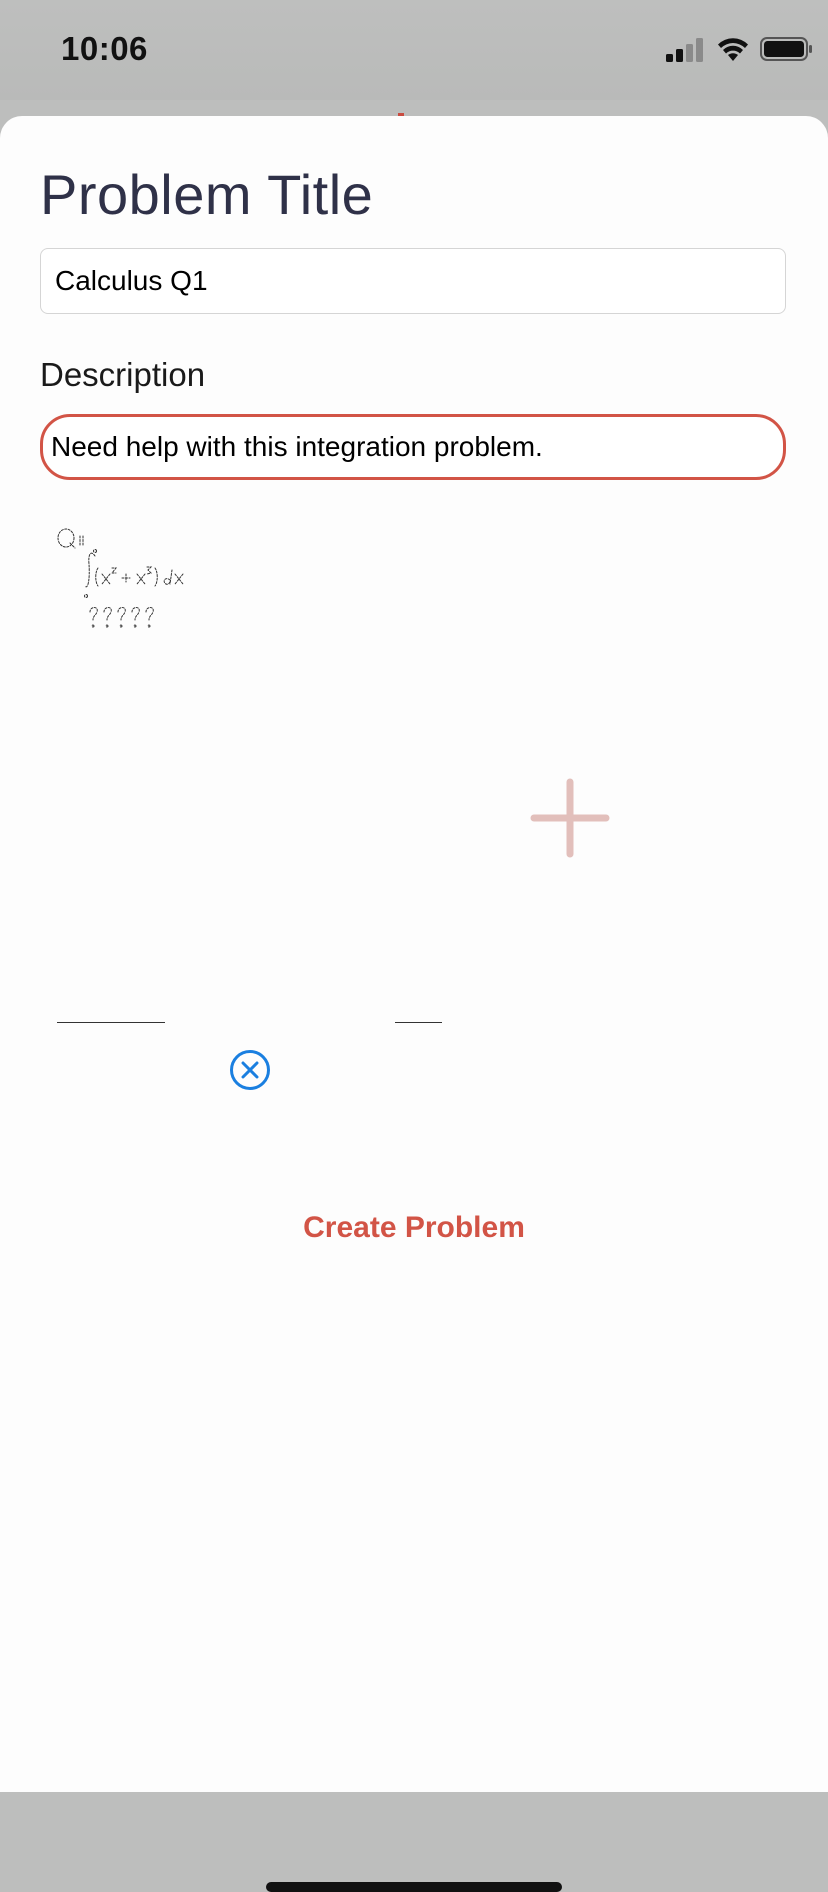 This screenshot has width=828, height=1892. What do you see at coordinates (414, 50) in the screenshot?
I see `status-bar: 10:06` at bounding box center [414, 50].